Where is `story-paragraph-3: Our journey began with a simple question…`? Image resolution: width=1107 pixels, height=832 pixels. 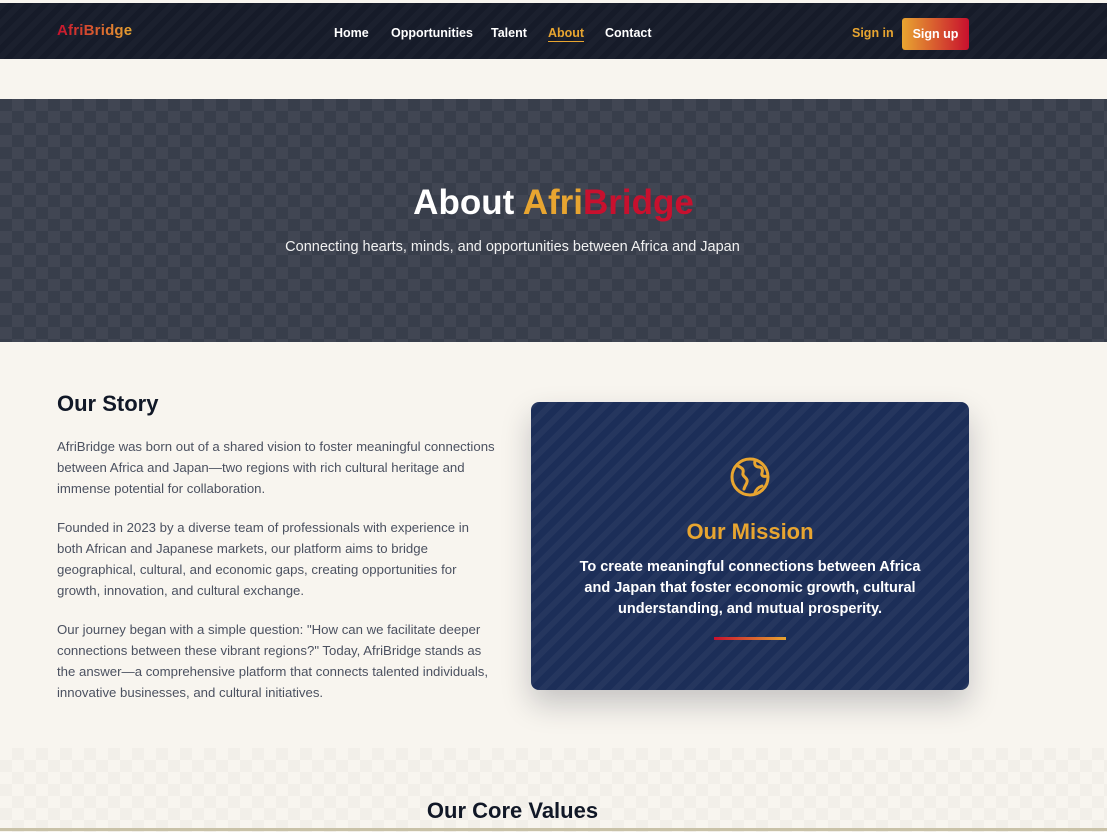 story-paragraph-3: Our journey began with a simple question… is located at coordinates (273, 661).